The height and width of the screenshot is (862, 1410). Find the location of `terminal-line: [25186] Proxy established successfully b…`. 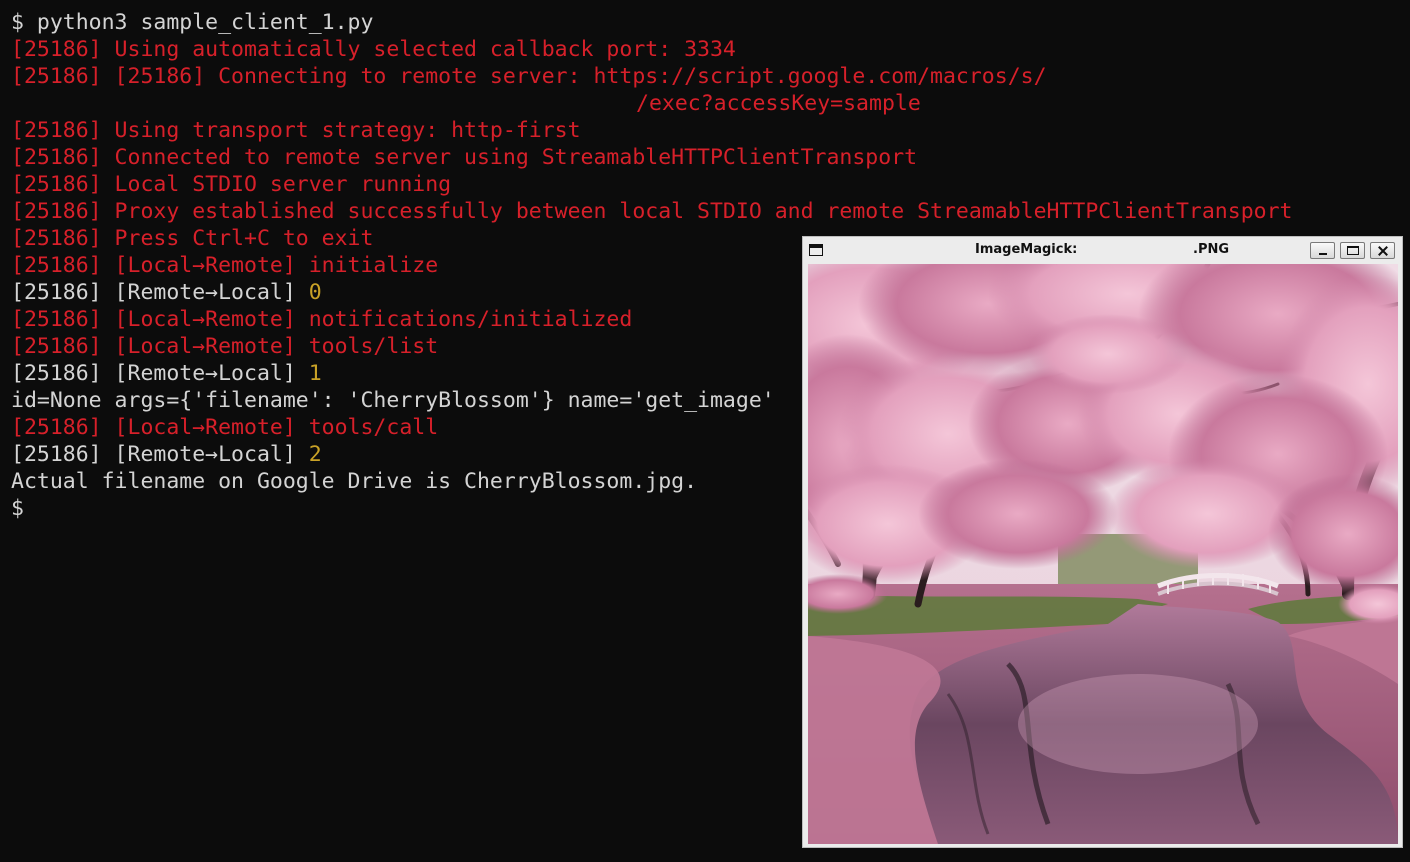

terminal-line: [25186] Proxy established successfully b… is located at coordinates (705, 211).